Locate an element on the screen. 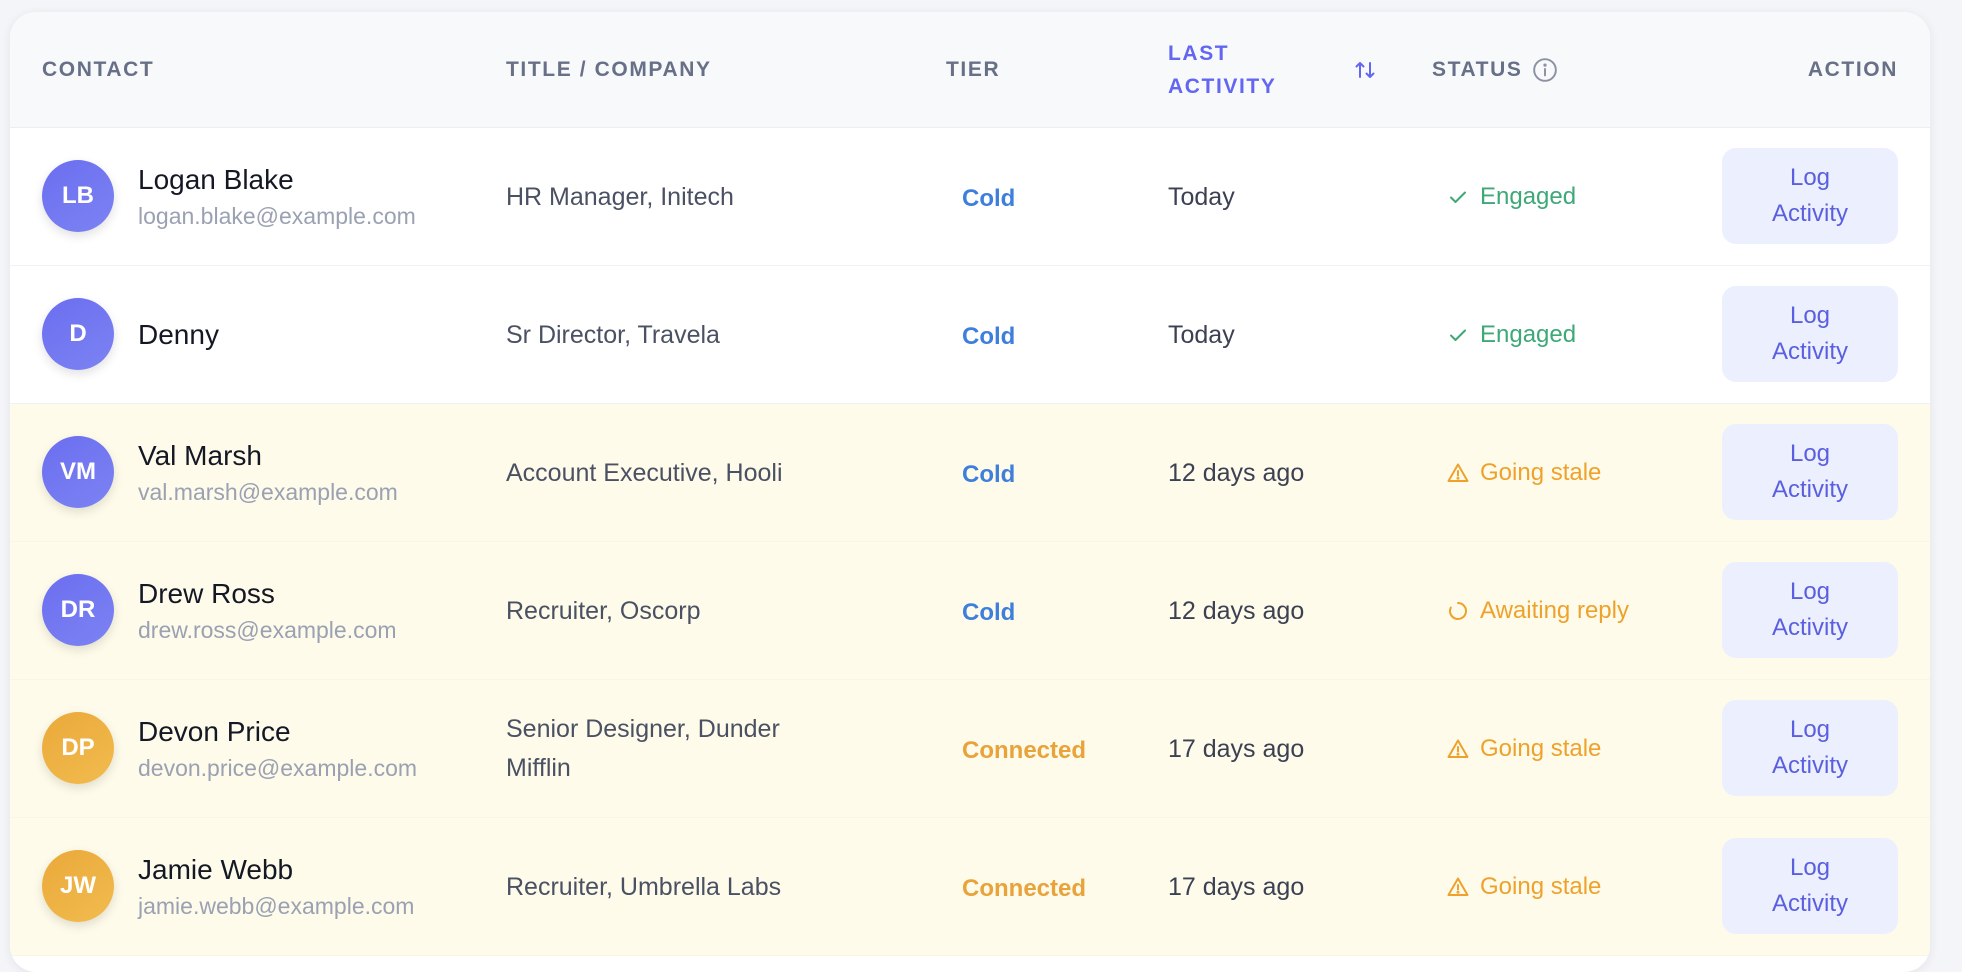 Image resolution: width=1962 pixels, height=972 pixels. column-header-action: Action is located at coordinates (1852, 69).